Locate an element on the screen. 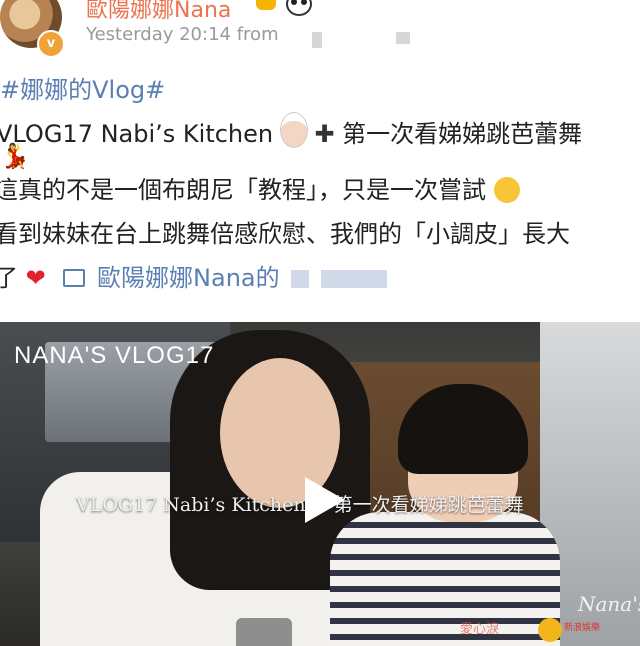 The width and height of the screenshot is (640, 646). verified-badge-icon: v is located at coordinates (51, 44).